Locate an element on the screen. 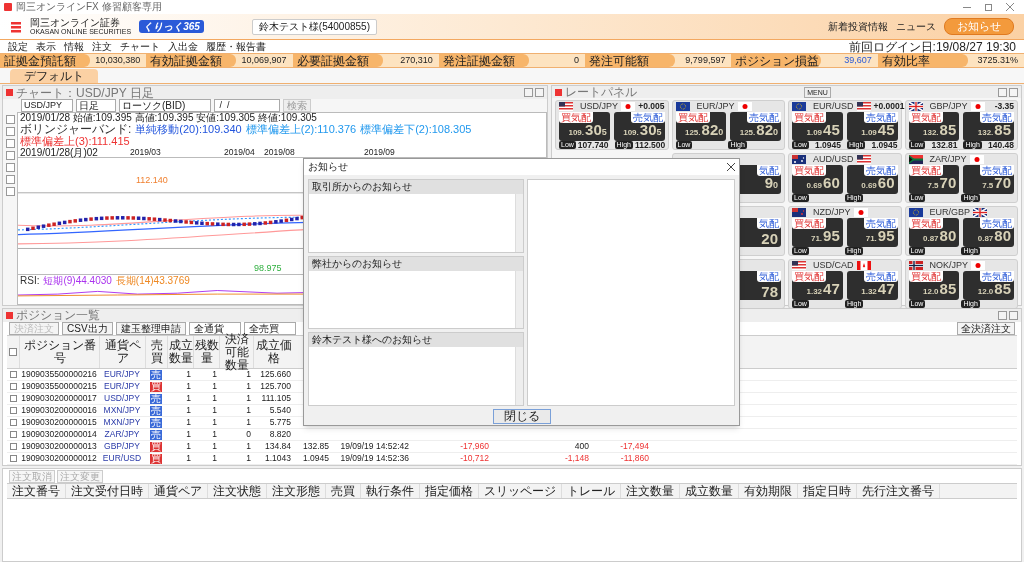 The height and width of the screenshot is (562, 1024). quote-box: 売気配 71.95 is located at coordinates (872, 232).